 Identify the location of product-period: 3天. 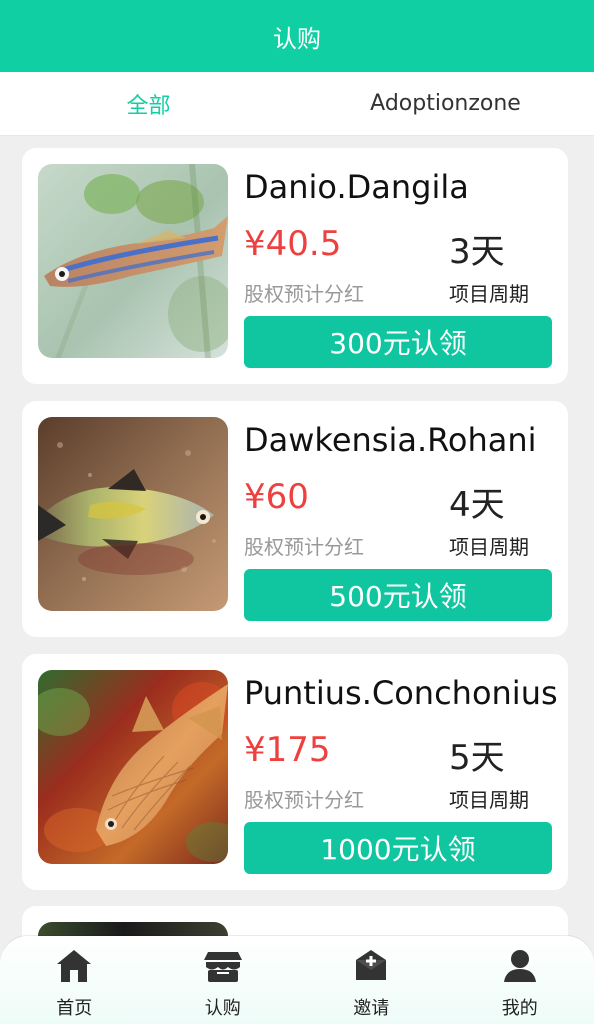
(477, 252).